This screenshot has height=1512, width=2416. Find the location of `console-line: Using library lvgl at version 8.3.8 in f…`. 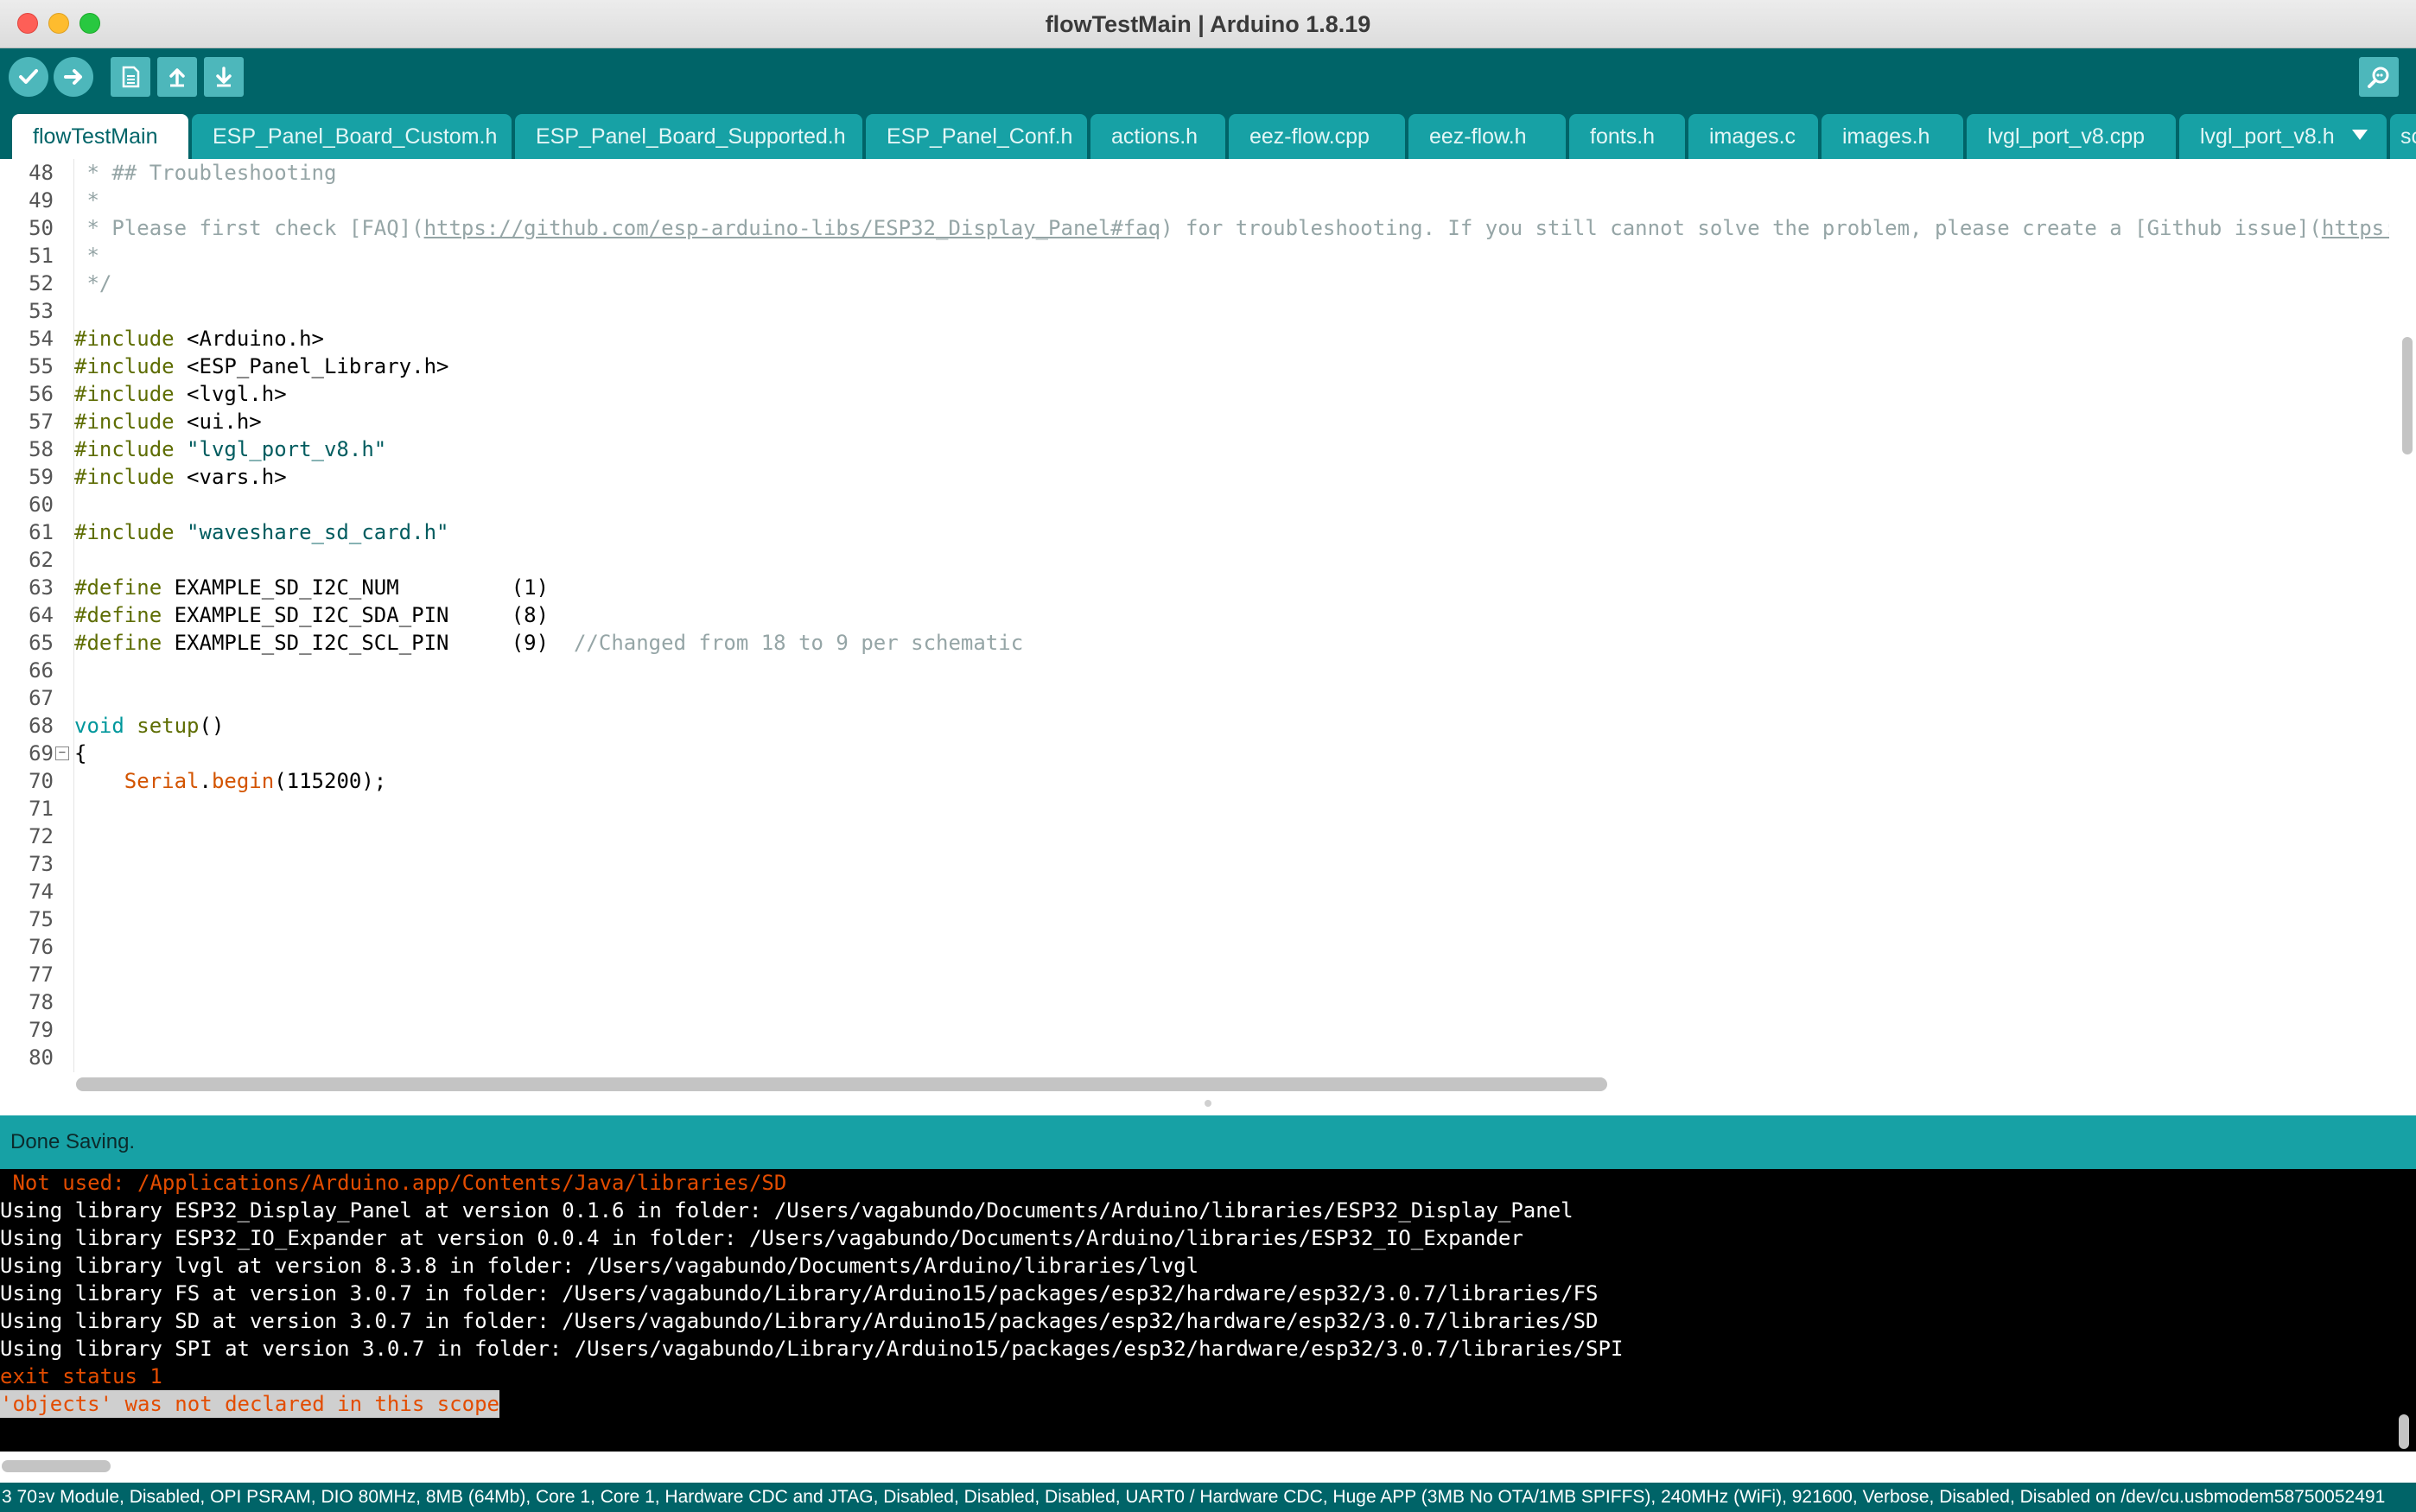

console-line: Using library lvgl at version 8.3.8 in f… is located at coordinates (599, 1266).